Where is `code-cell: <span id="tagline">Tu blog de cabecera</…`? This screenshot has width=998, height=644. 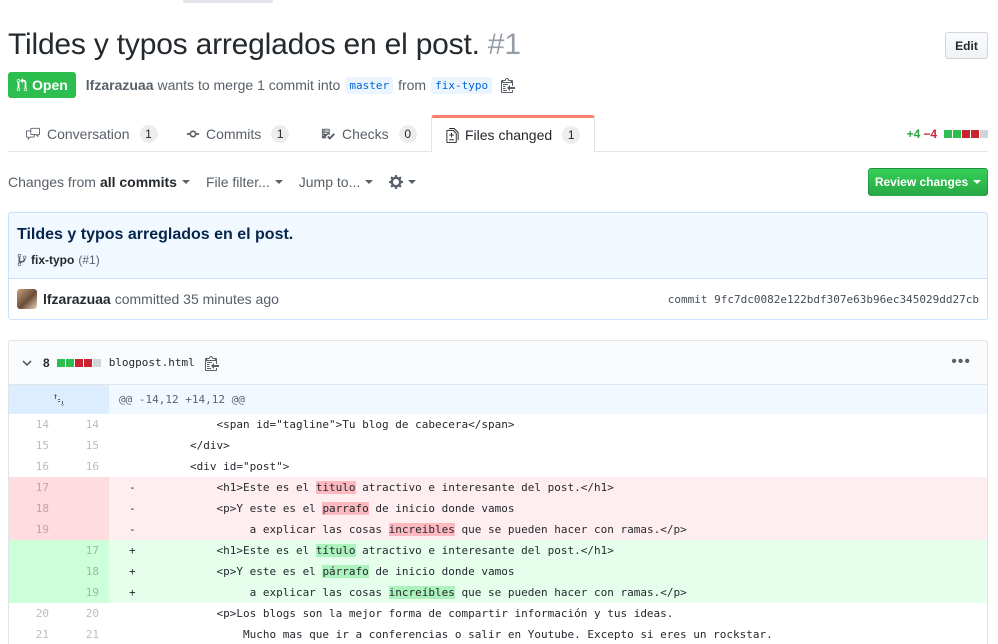 code-cell: <span id="tagline">Tu blog de cabecera</… is located at coordinates (548, 424).